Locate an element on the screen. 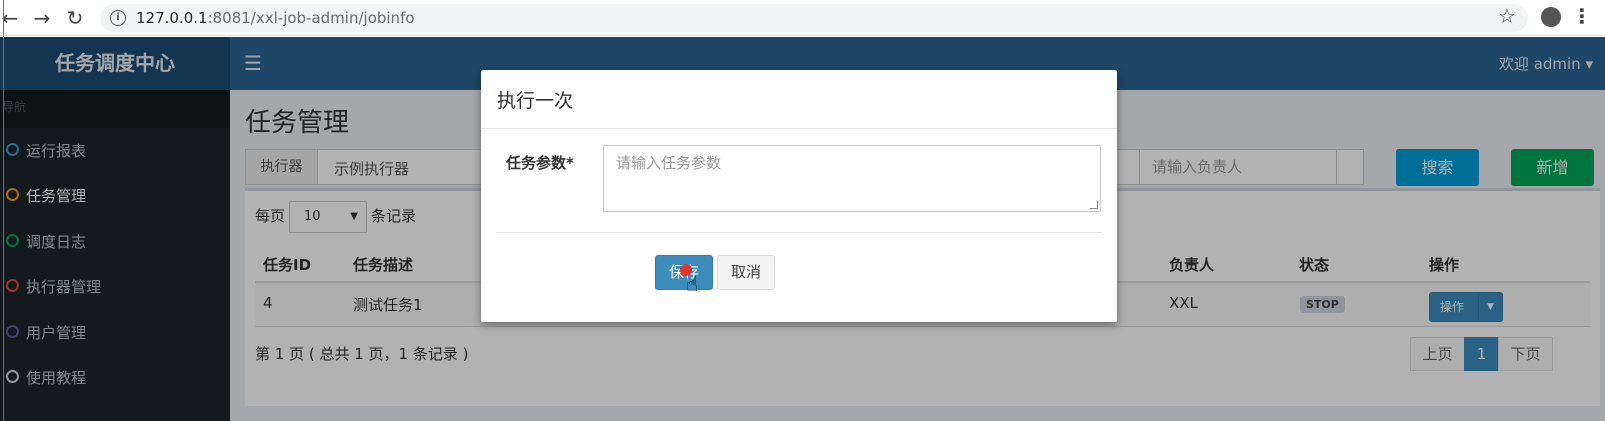 The height and width of the screenshot is (421, 1605). forward-icon: → is located at coordinates (42, 18).